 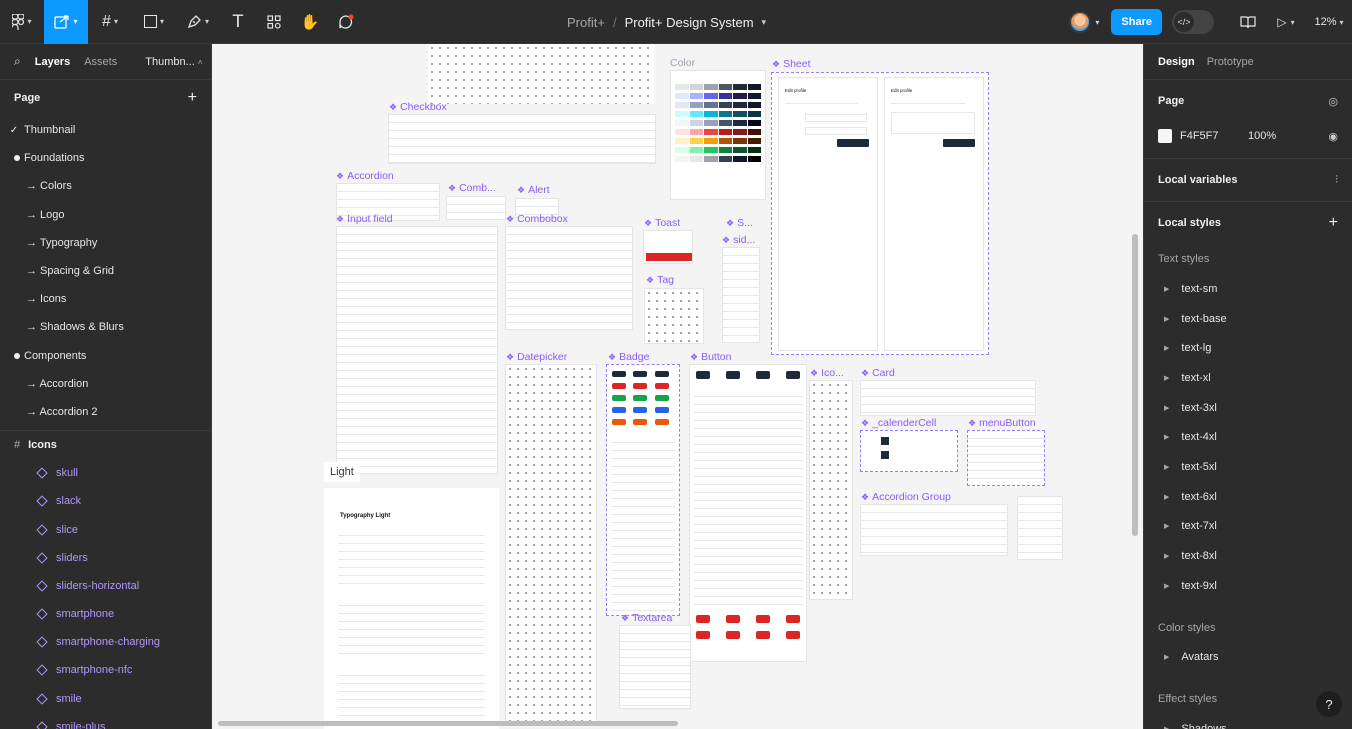 What do you see at coordinates (1040, 528) in the screenshot?
I see `dialog-frame` at bounding box center [1040, 528].